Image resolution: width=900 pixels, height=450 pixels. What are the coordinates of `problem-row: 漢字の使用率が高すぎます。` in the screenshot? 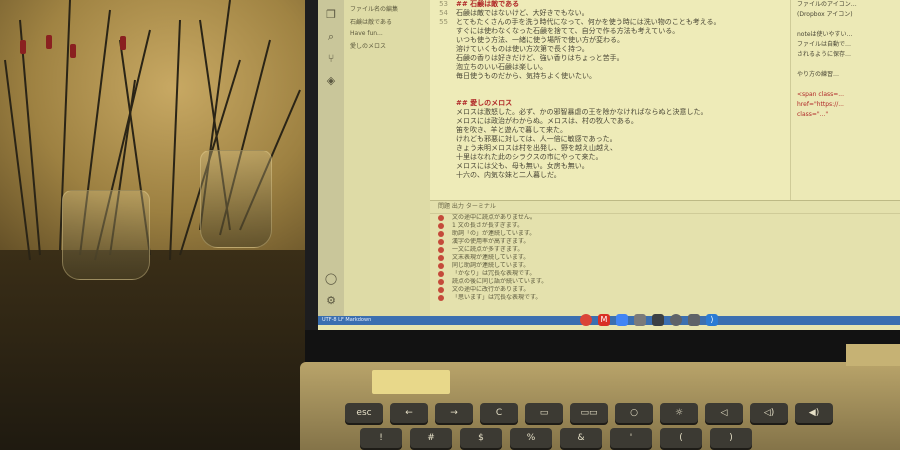 It's located at (665, 242).